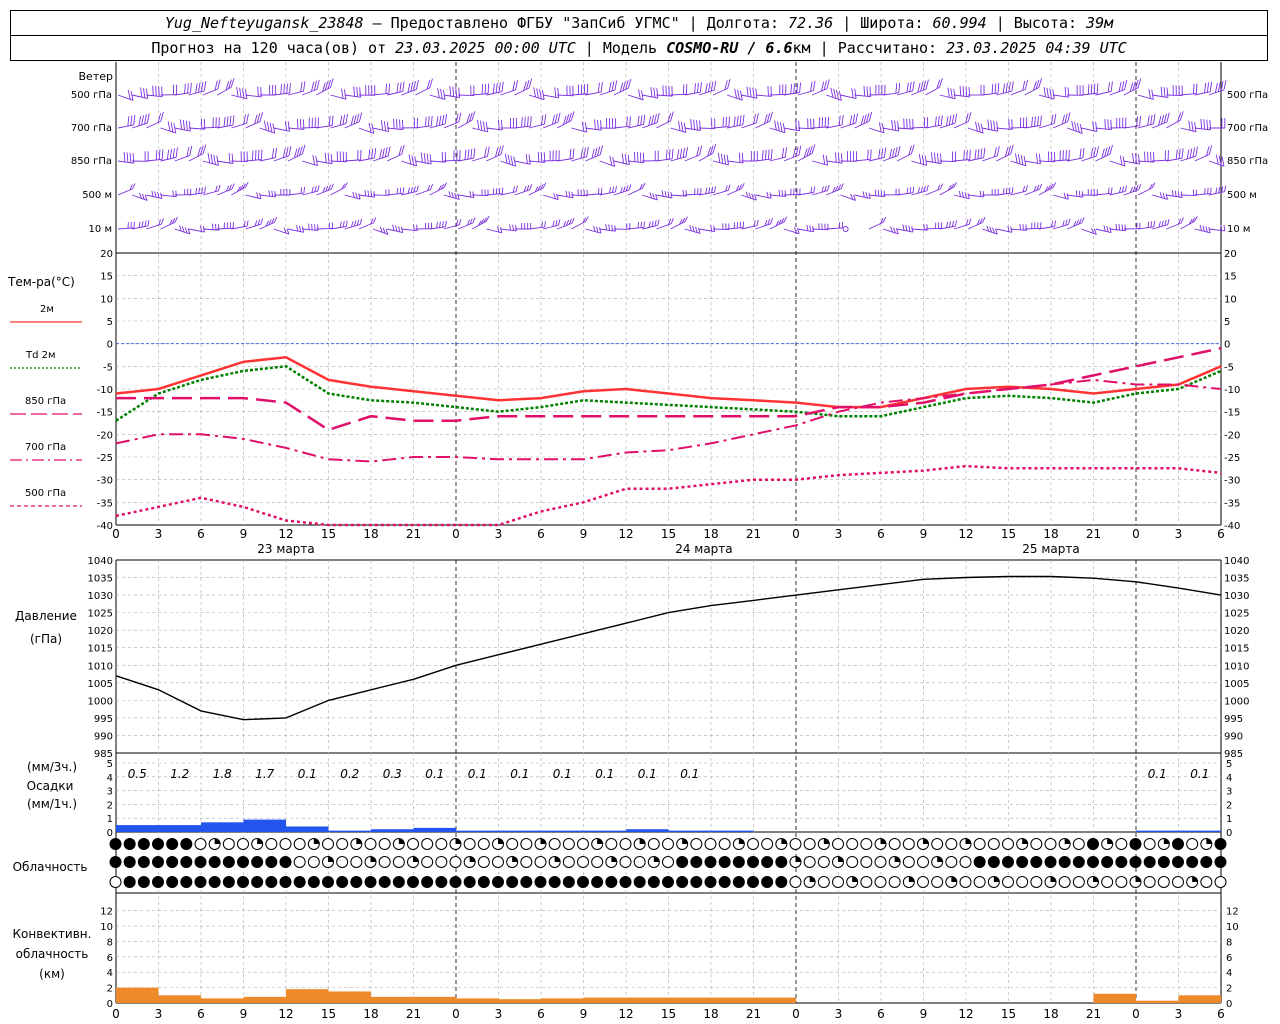 Image resolution: width=1280 pixels, height=1024 pixels. Describe the element at coordinates (541, 534) in the screenshot. I see `x-tick-label: 6` at that location.